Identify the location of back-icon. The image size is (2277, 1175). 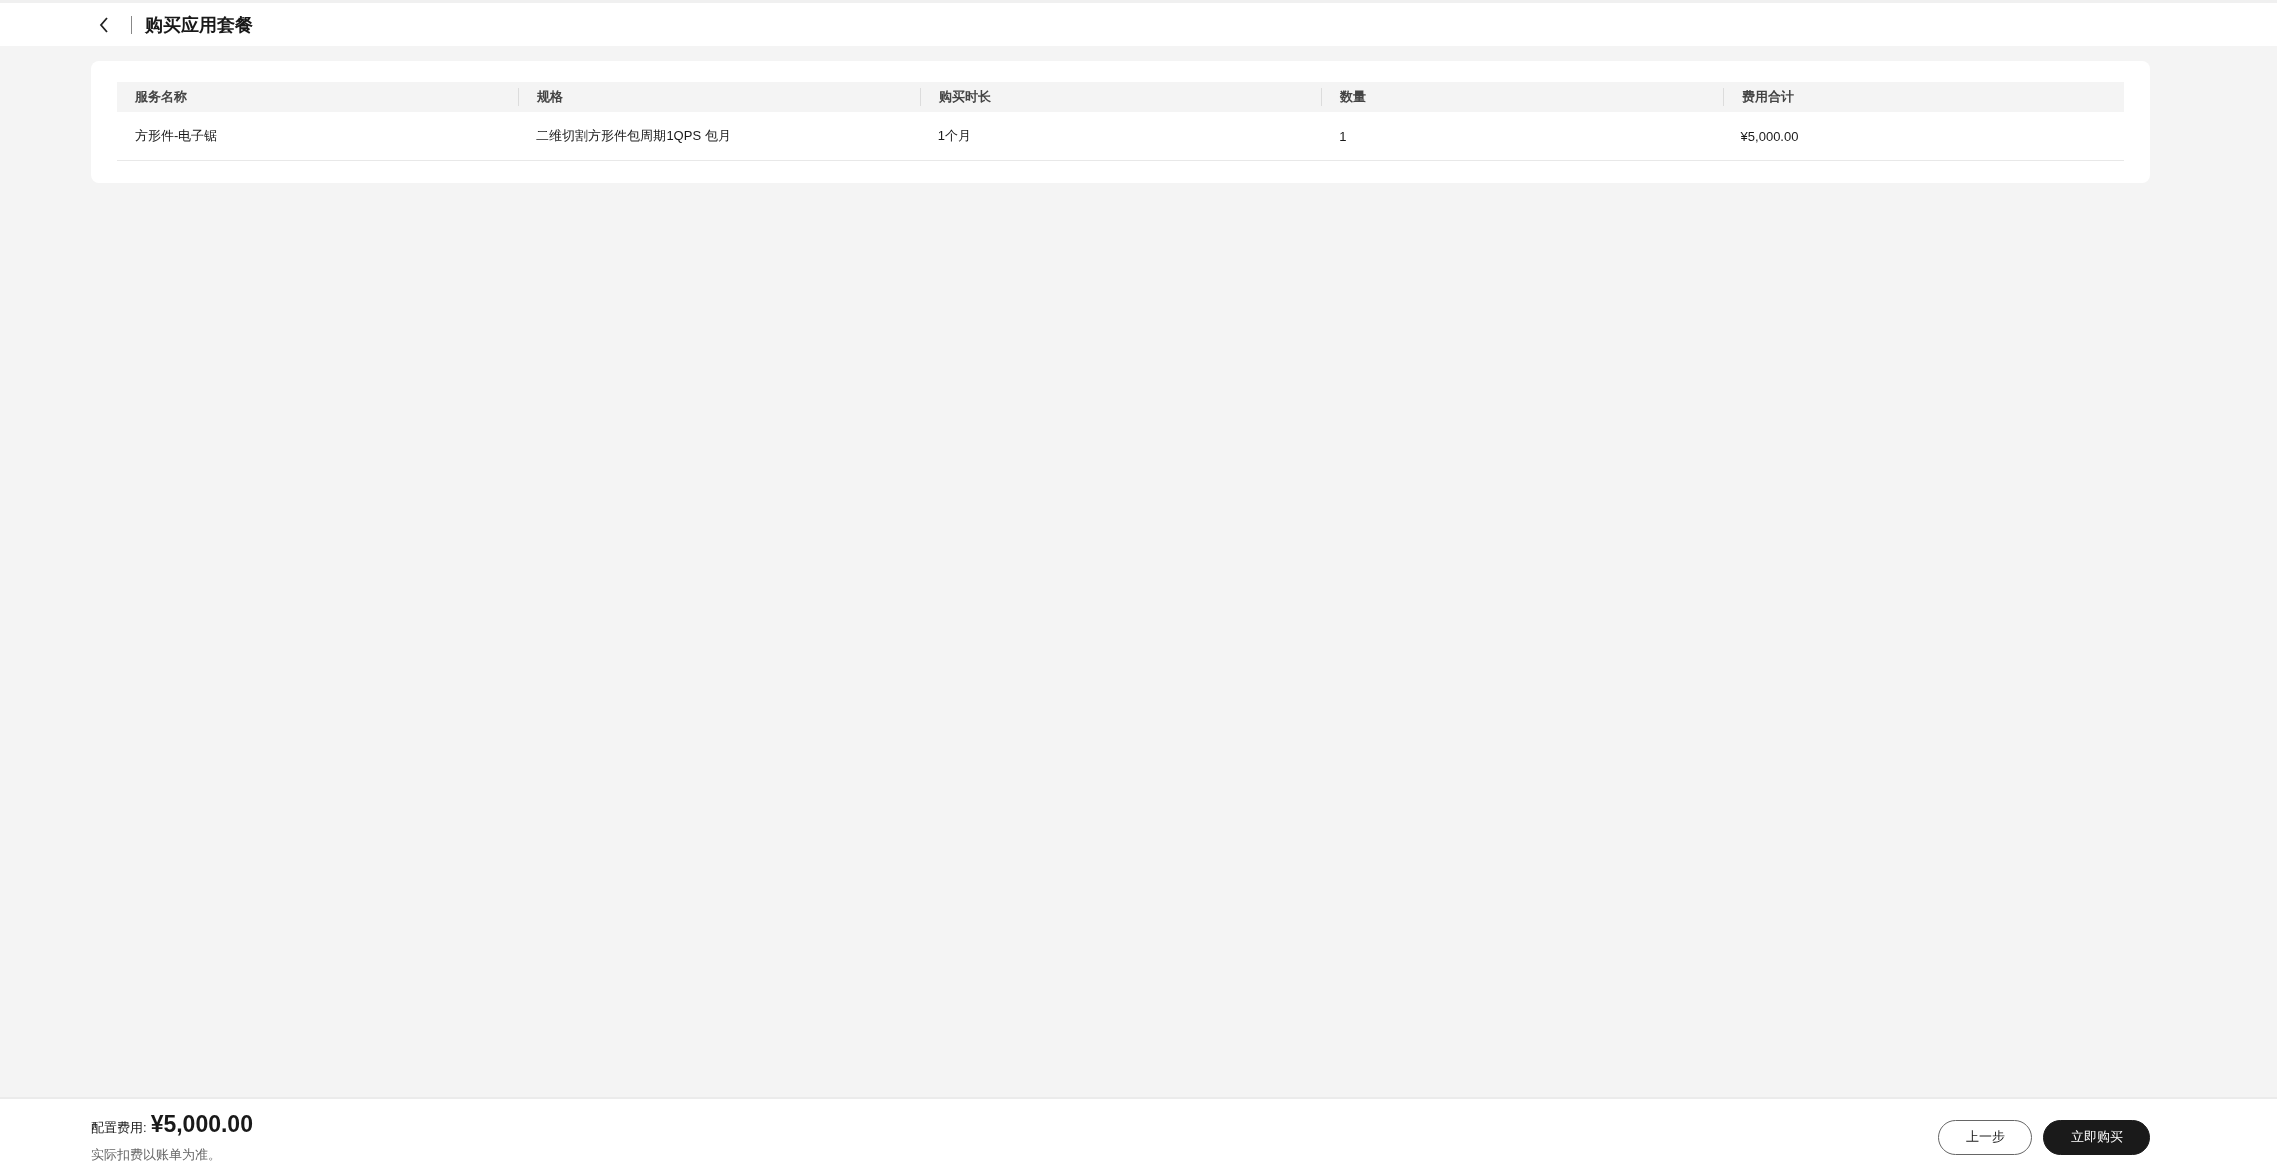
(104, 24).